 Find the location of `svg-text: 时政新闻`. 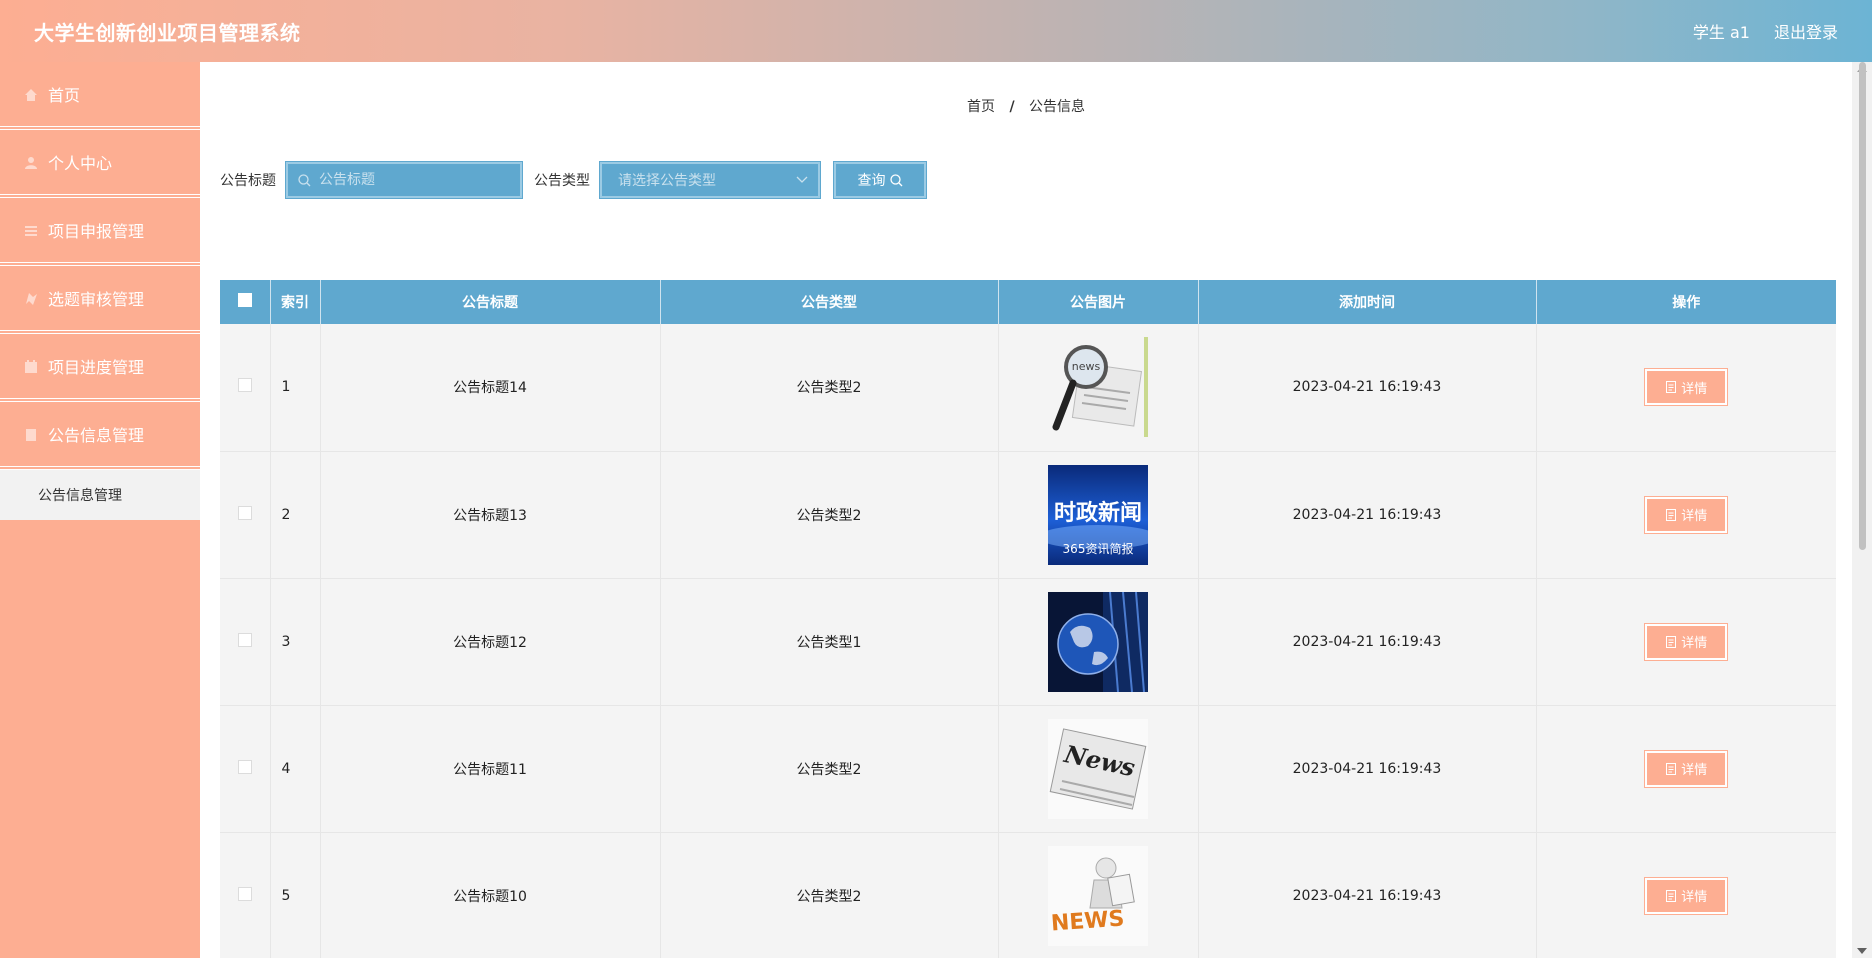

svg-text: 时政新闻 is located at coordinates (1098, 513).